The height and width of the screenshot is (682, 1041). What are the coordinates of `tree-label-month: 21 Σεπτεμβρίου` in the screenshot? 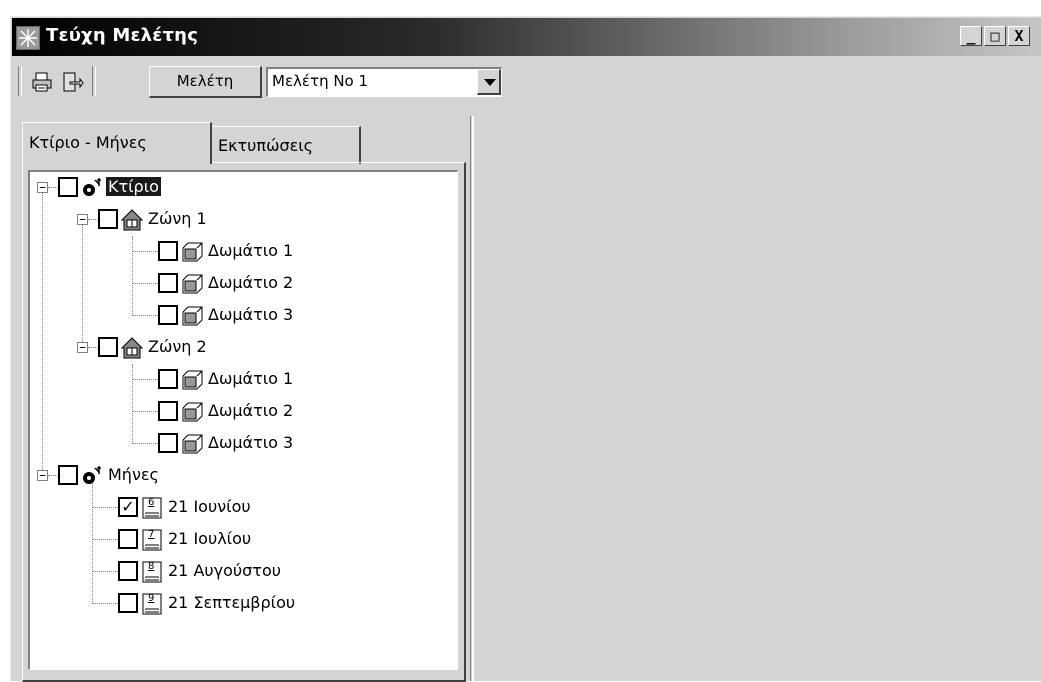 It's located at (232, 602).